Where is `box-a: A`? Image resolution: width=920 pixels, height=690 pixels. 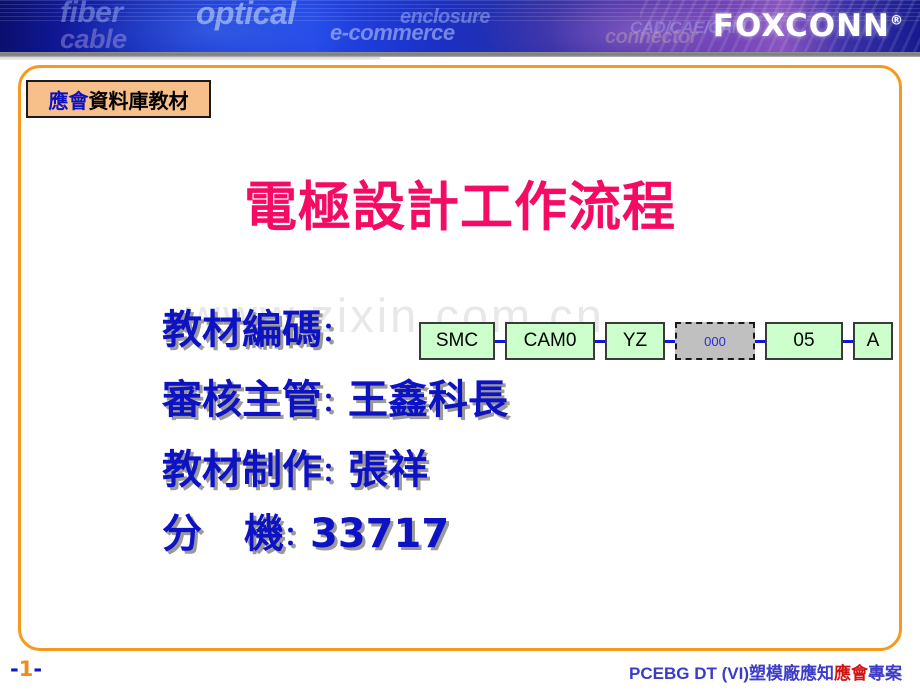
box-a: A is located at coordinates (873, 341).